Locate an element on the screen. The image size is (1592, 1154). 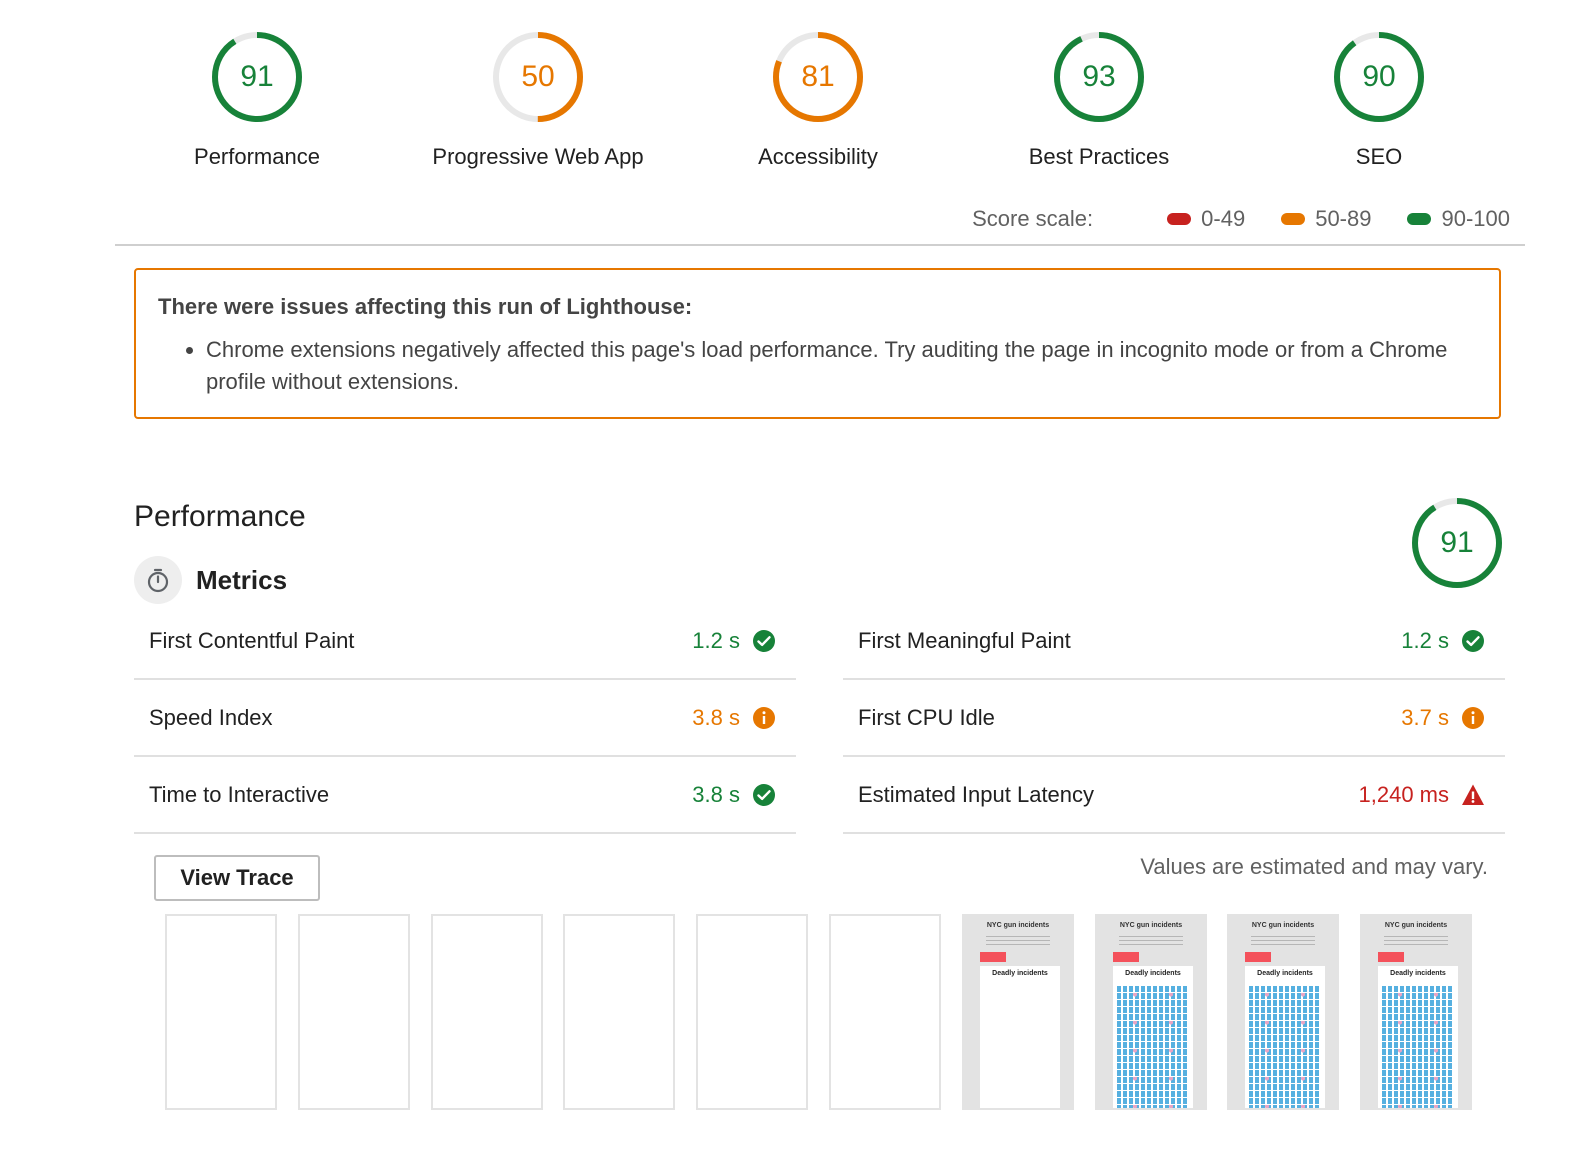
gauge-score: 81 is located at coordinates (817, 76).